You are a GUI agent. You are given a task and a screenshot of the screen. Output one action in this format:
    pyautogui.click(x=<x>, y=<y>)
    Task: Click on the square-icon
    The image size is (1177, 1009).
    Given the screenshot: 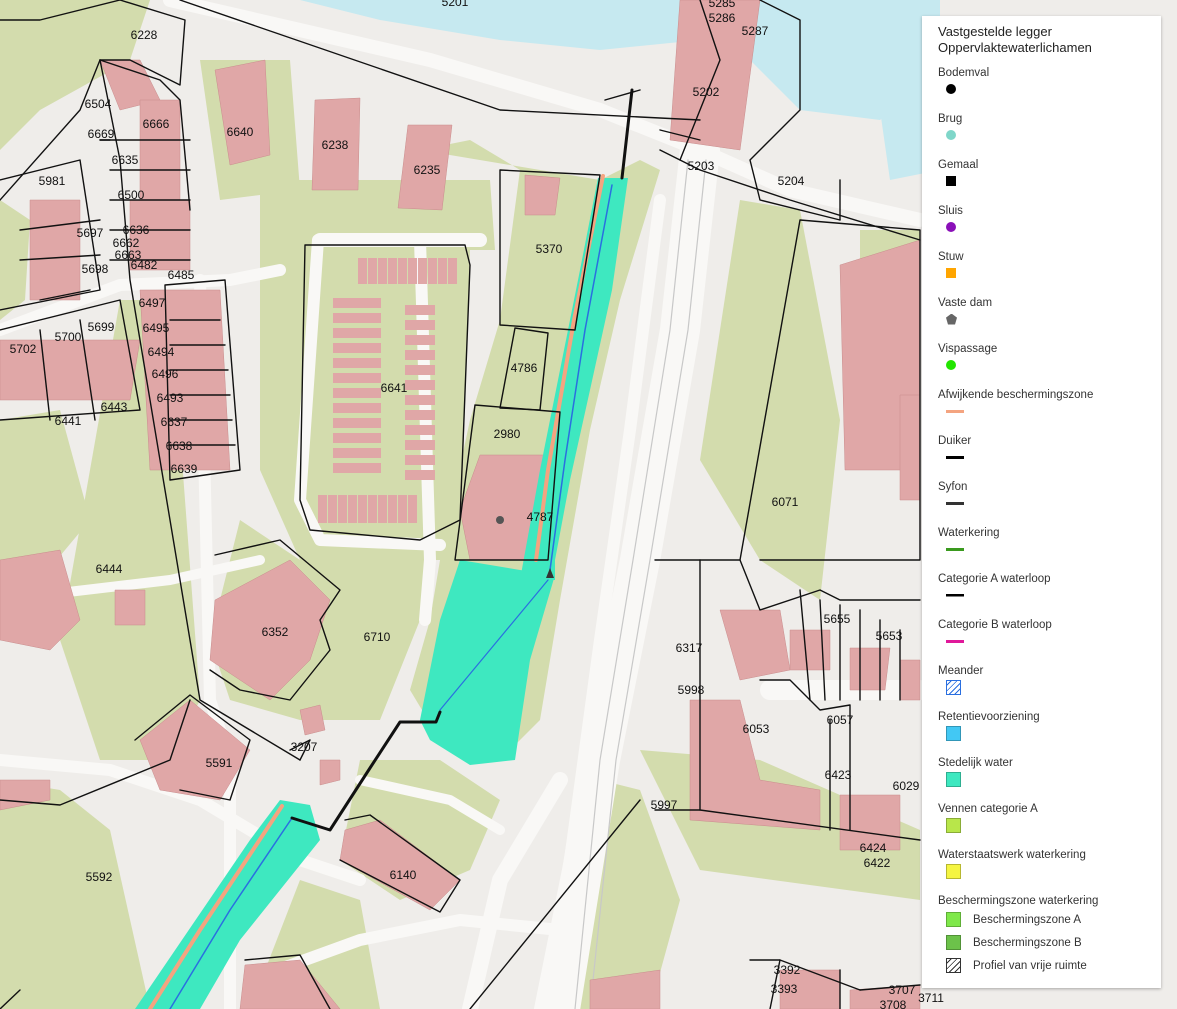 What is the action you would take?
    pyautogui.click(x=951, y=181)
    